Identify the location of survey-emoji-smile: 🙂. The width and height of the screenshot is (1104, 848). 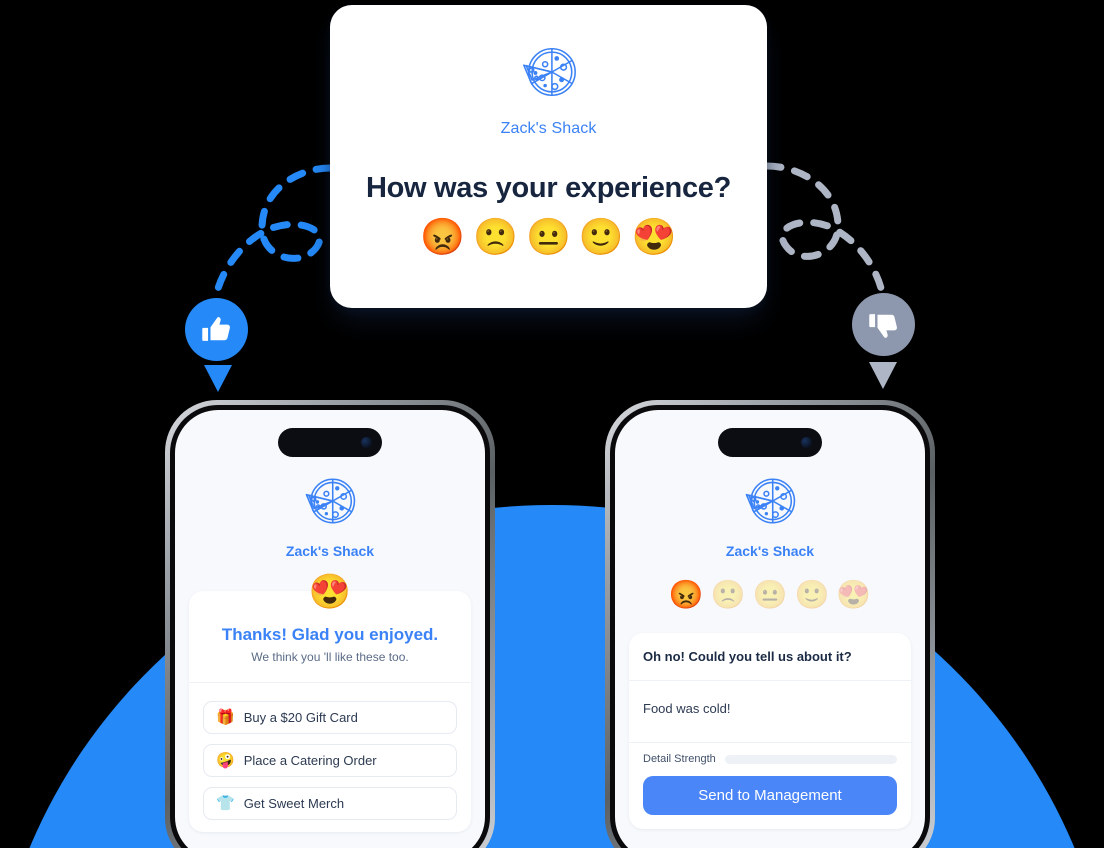
(601, 237).